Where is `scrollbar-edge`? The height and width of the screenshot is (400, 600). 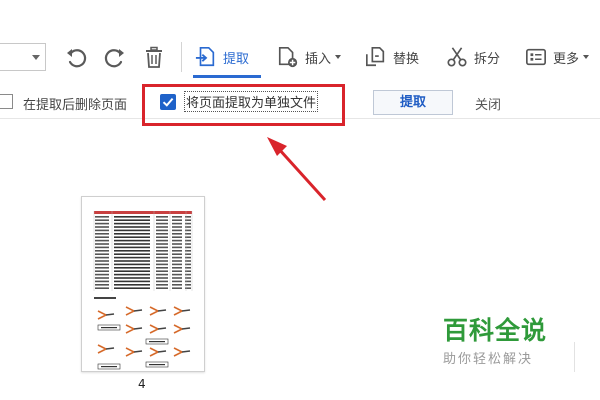
scrollbar-edge is located at coordinates (577, 357).